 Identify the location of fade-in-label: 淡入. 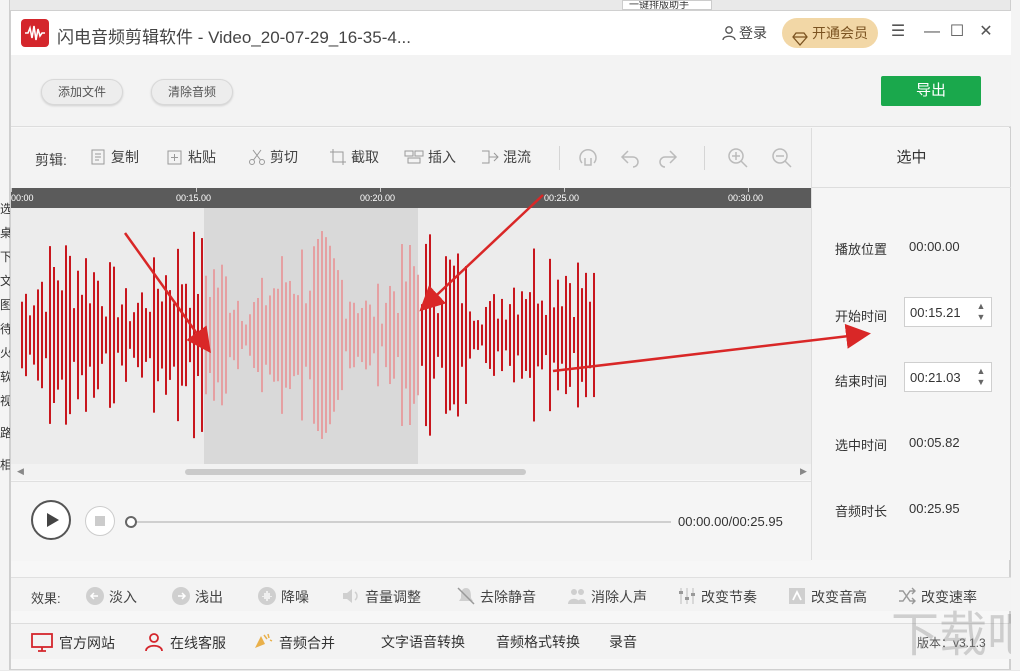
(123, 597).